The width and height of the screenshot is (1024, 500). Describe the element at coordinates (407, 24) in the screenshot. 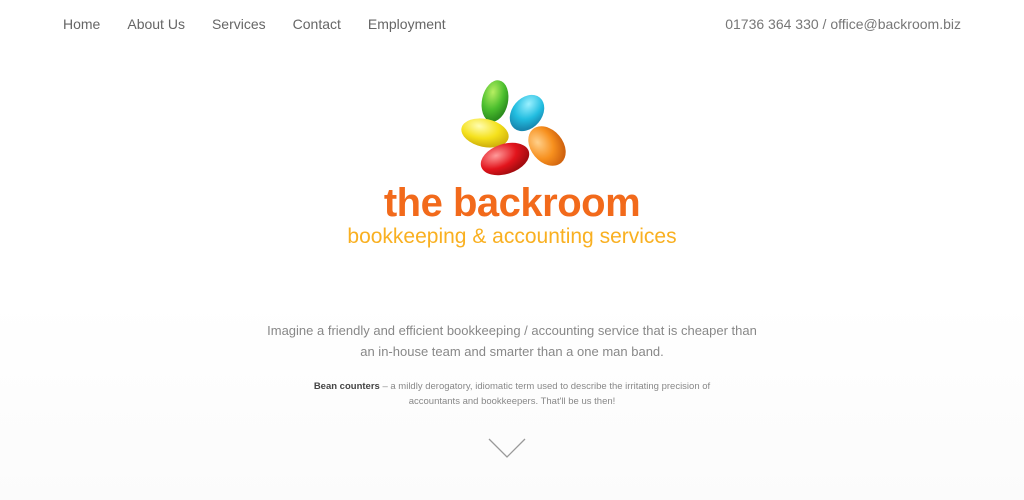

I see `nav-item-employment: Employment` at that location.